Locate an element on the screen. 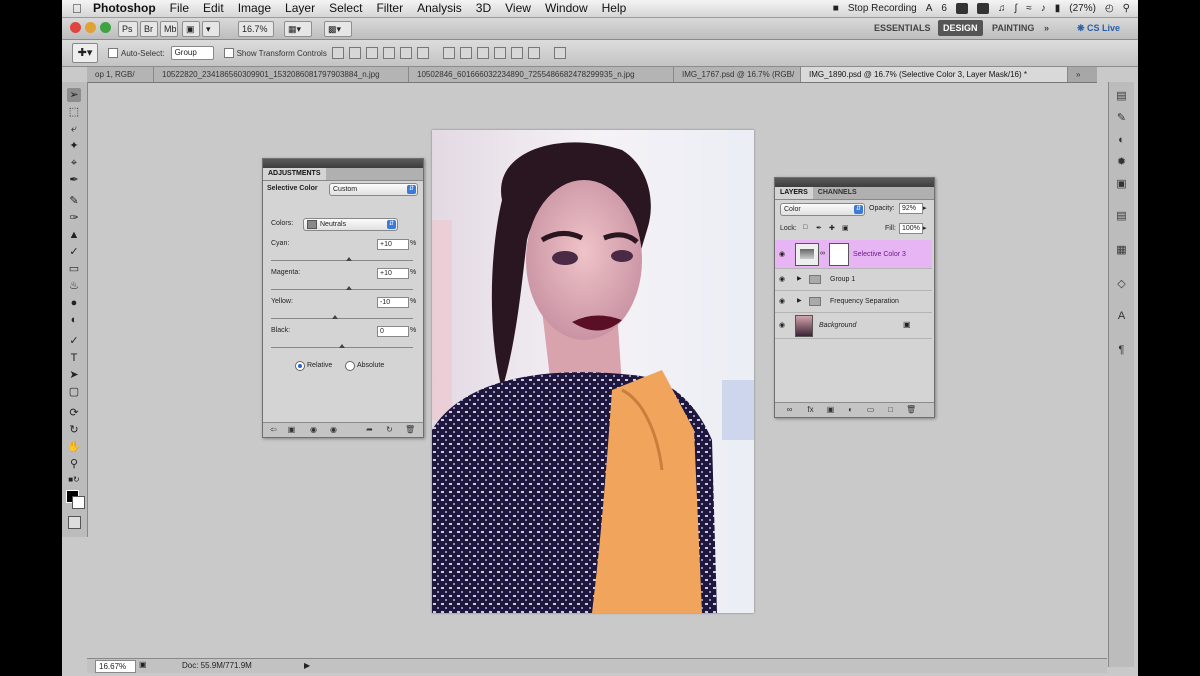 This screenshot has width=1200, height=676. 3d-orbit-tool-icon: ↻ is located at coordinates (74, 430).